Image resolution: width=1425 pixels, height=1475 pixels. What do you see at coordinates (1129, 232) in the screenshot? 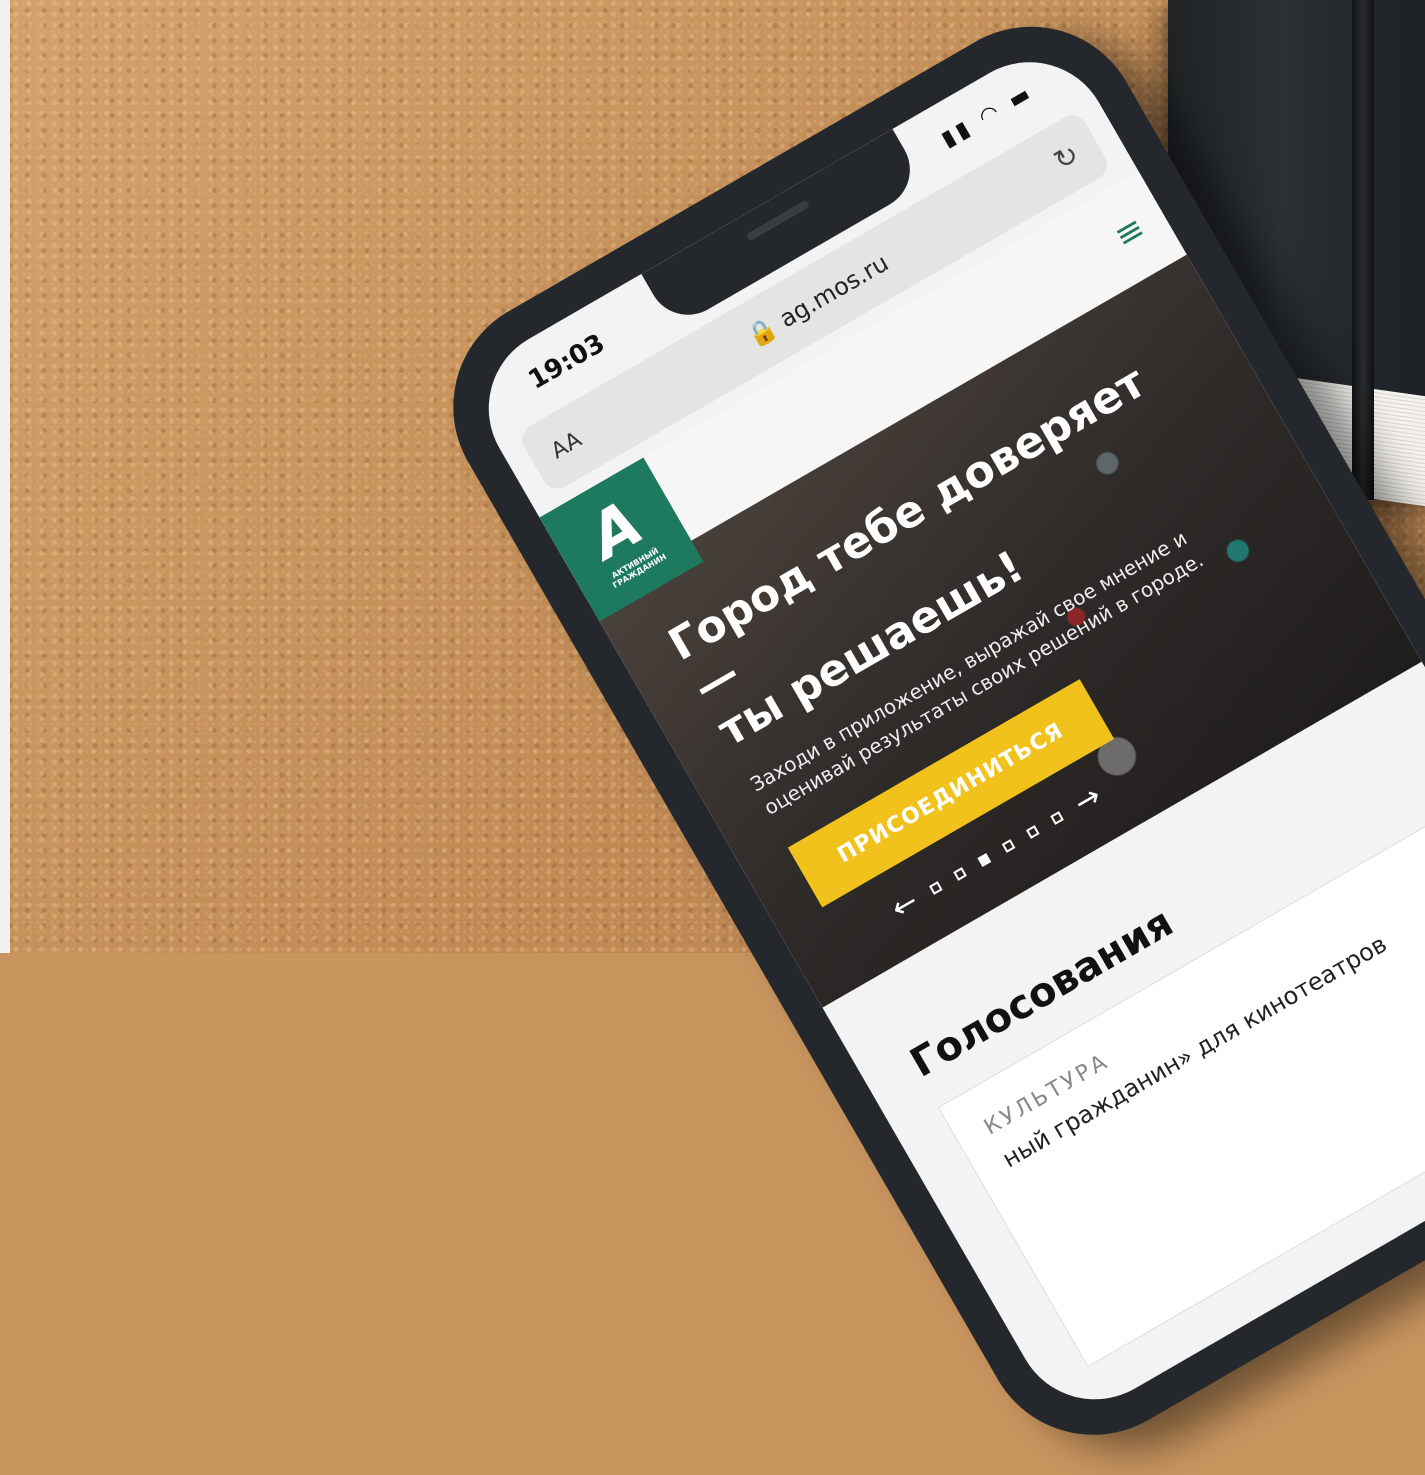
I see `hamburger-menu-icon: ≡` at bounding box center [1129, 232].